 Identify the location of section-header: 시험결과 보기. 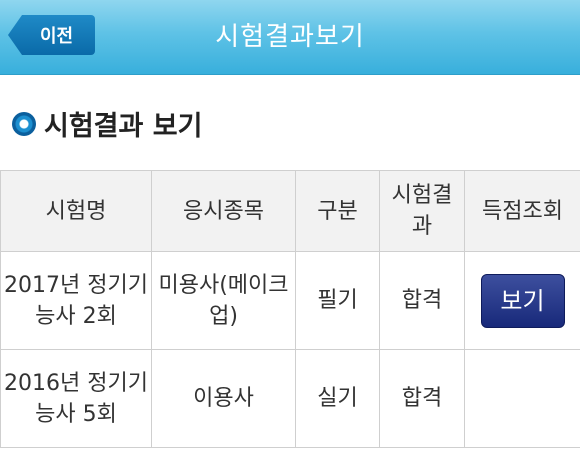
(107, 123).